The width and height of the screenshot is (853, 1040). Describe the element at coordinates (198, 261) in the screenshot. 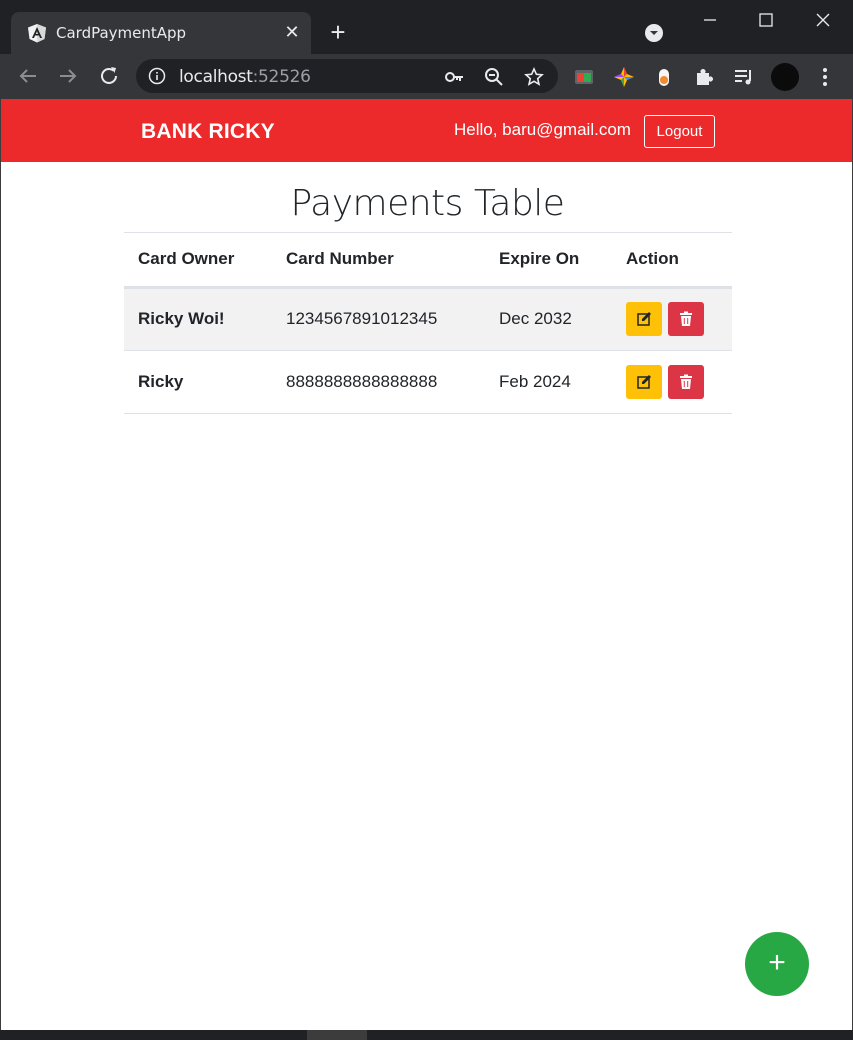

I see `column-header-card-owner: Card Owner` at that location.